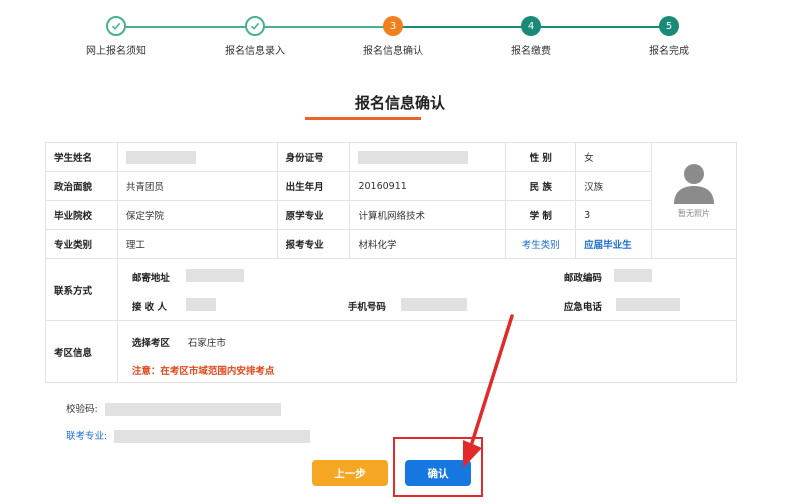  Describe the element at coordinates (613, 215) in the screenshot. I see `length-value: 3` at that location.